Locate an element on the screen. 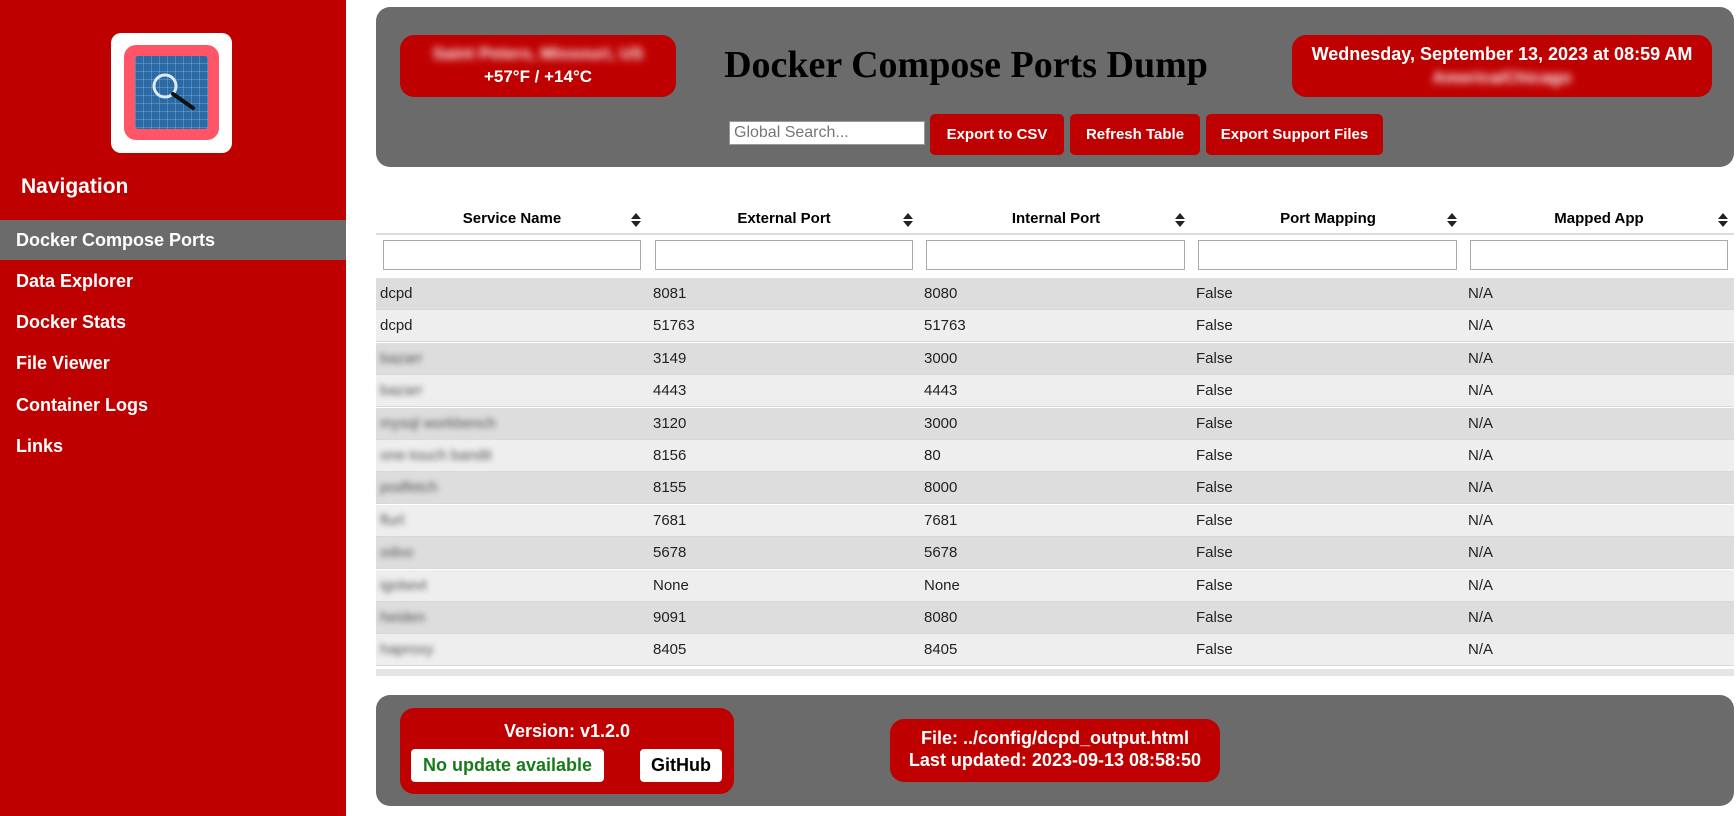 Image resolution: width=1736 pixels, height=816 pixels. table-cell: bazarr is located at coordinates (401, 391).